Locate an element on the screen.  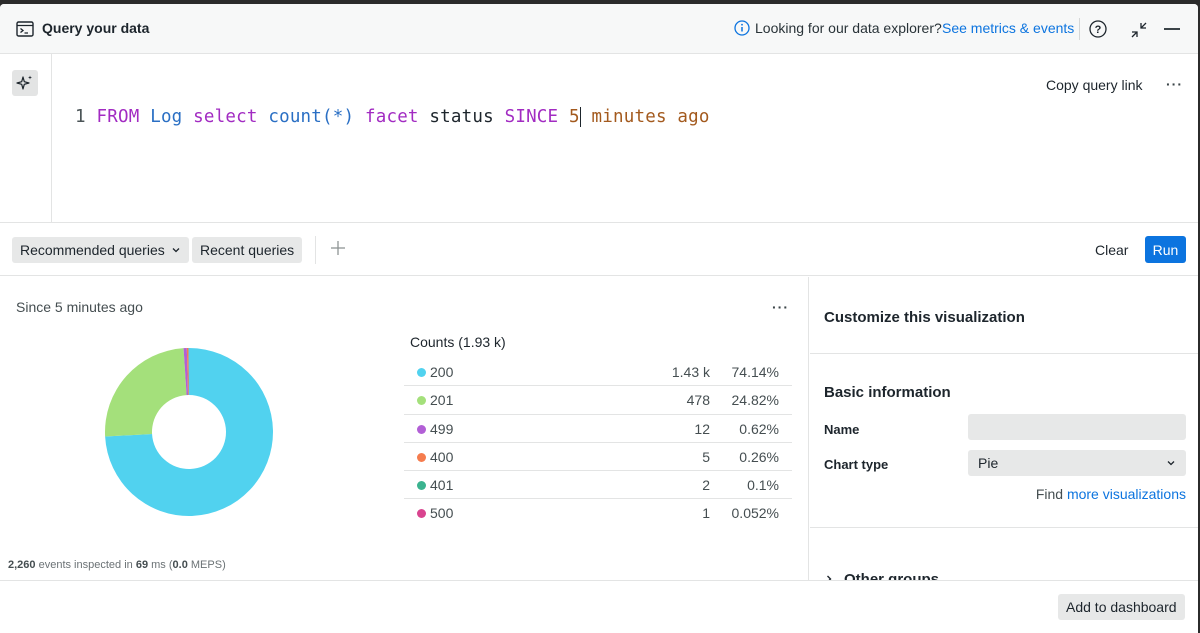
row-count: 1.43 k is located at coordinates (690, 372).